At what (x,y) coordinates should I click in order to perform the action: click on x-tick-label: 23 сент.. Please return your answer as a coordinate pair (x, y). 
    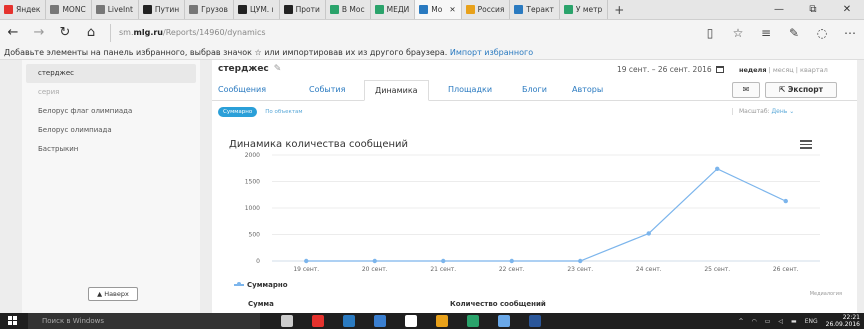
    Looking at the image, I should click on (580, 269).